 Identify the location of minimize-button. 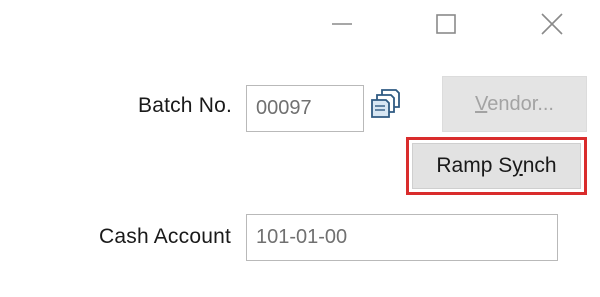
(342, 24).